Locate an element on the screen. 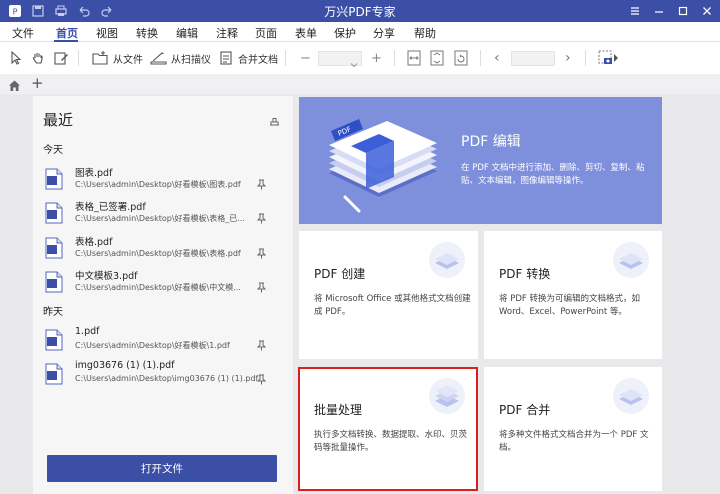 The height and width of the screenshot is (494, 720). toolbar-more-button is located at coordinates (616, 58).